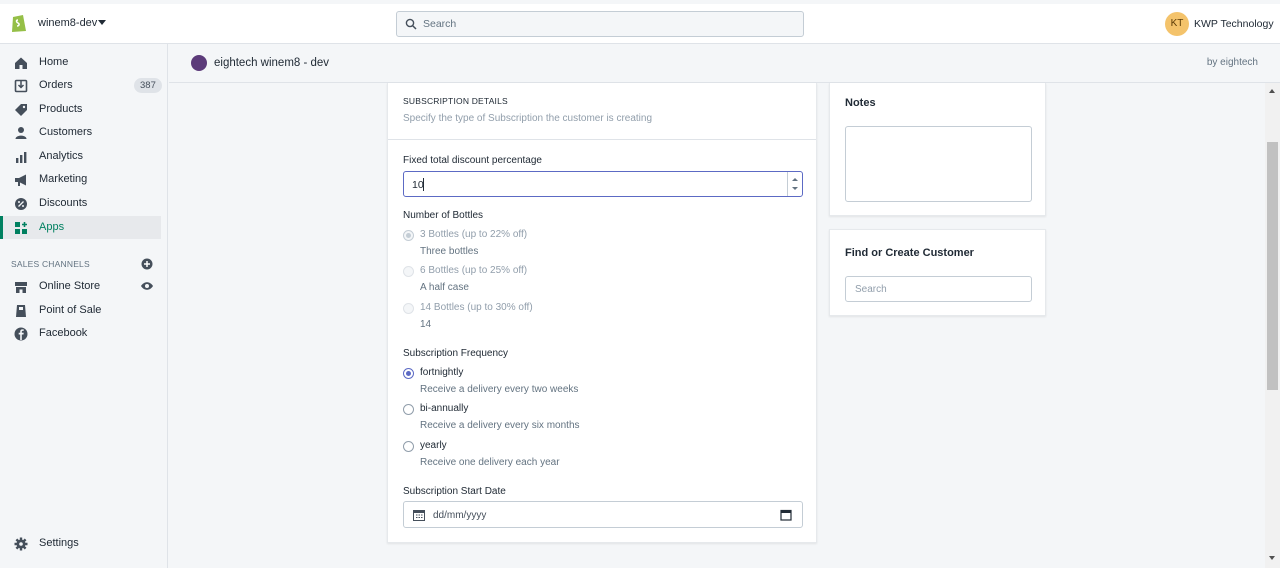 This screenshot has width=1280, height=568. What do you see at coordinates (80, 62) in the screenshot?
I see `sidebar-item-home: Home` at bounding box center [80, 62].